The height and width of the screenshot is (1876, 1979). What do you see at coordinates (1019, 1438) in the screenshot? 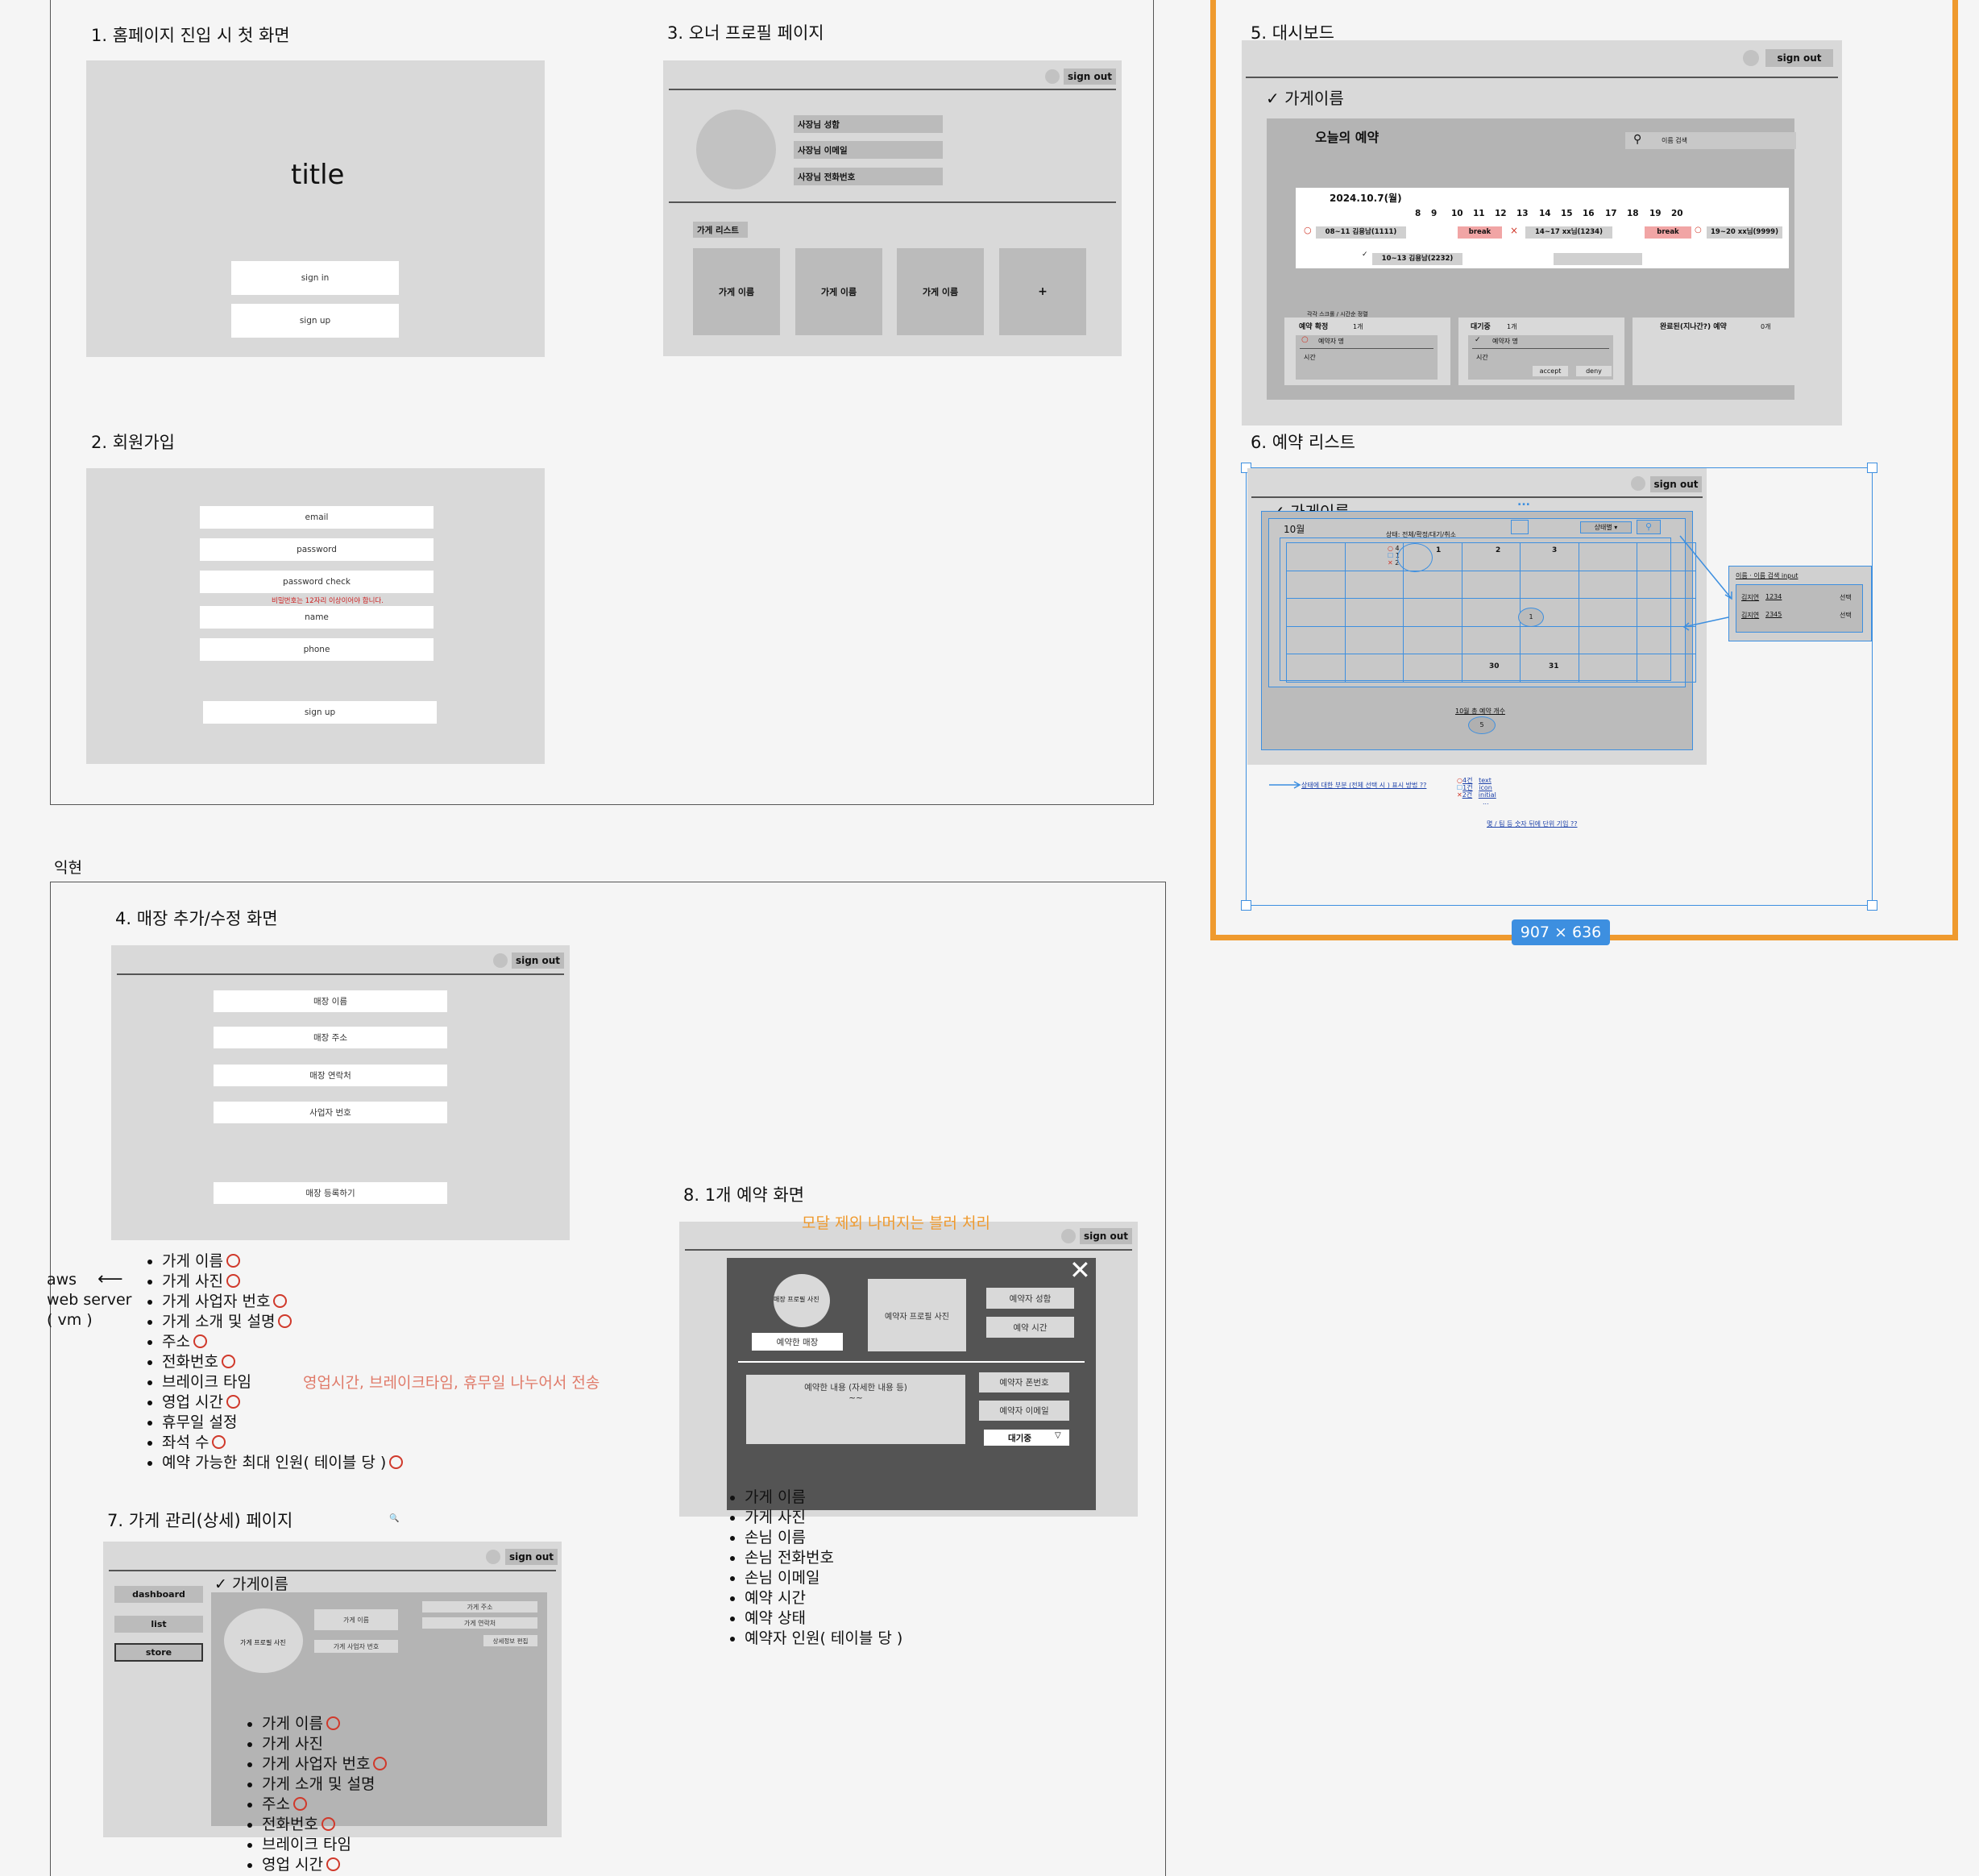
I see `status-value: 대기중` at bounding box center [1019, 1438].